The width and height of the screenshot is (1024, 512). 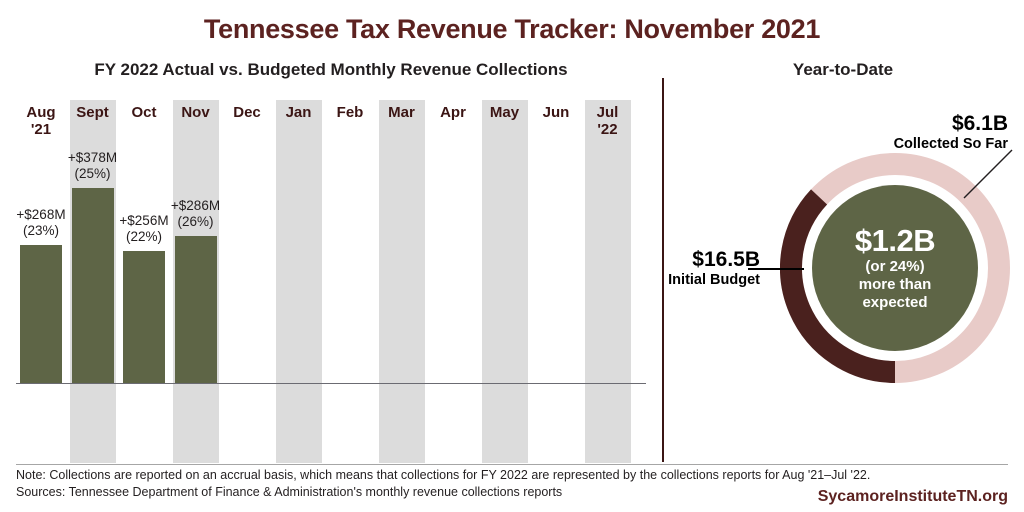 What do you see at coordinates (195, 112) in the screenshot?
I see `month-label-nov: Nov` at bounding box center [195, 112].